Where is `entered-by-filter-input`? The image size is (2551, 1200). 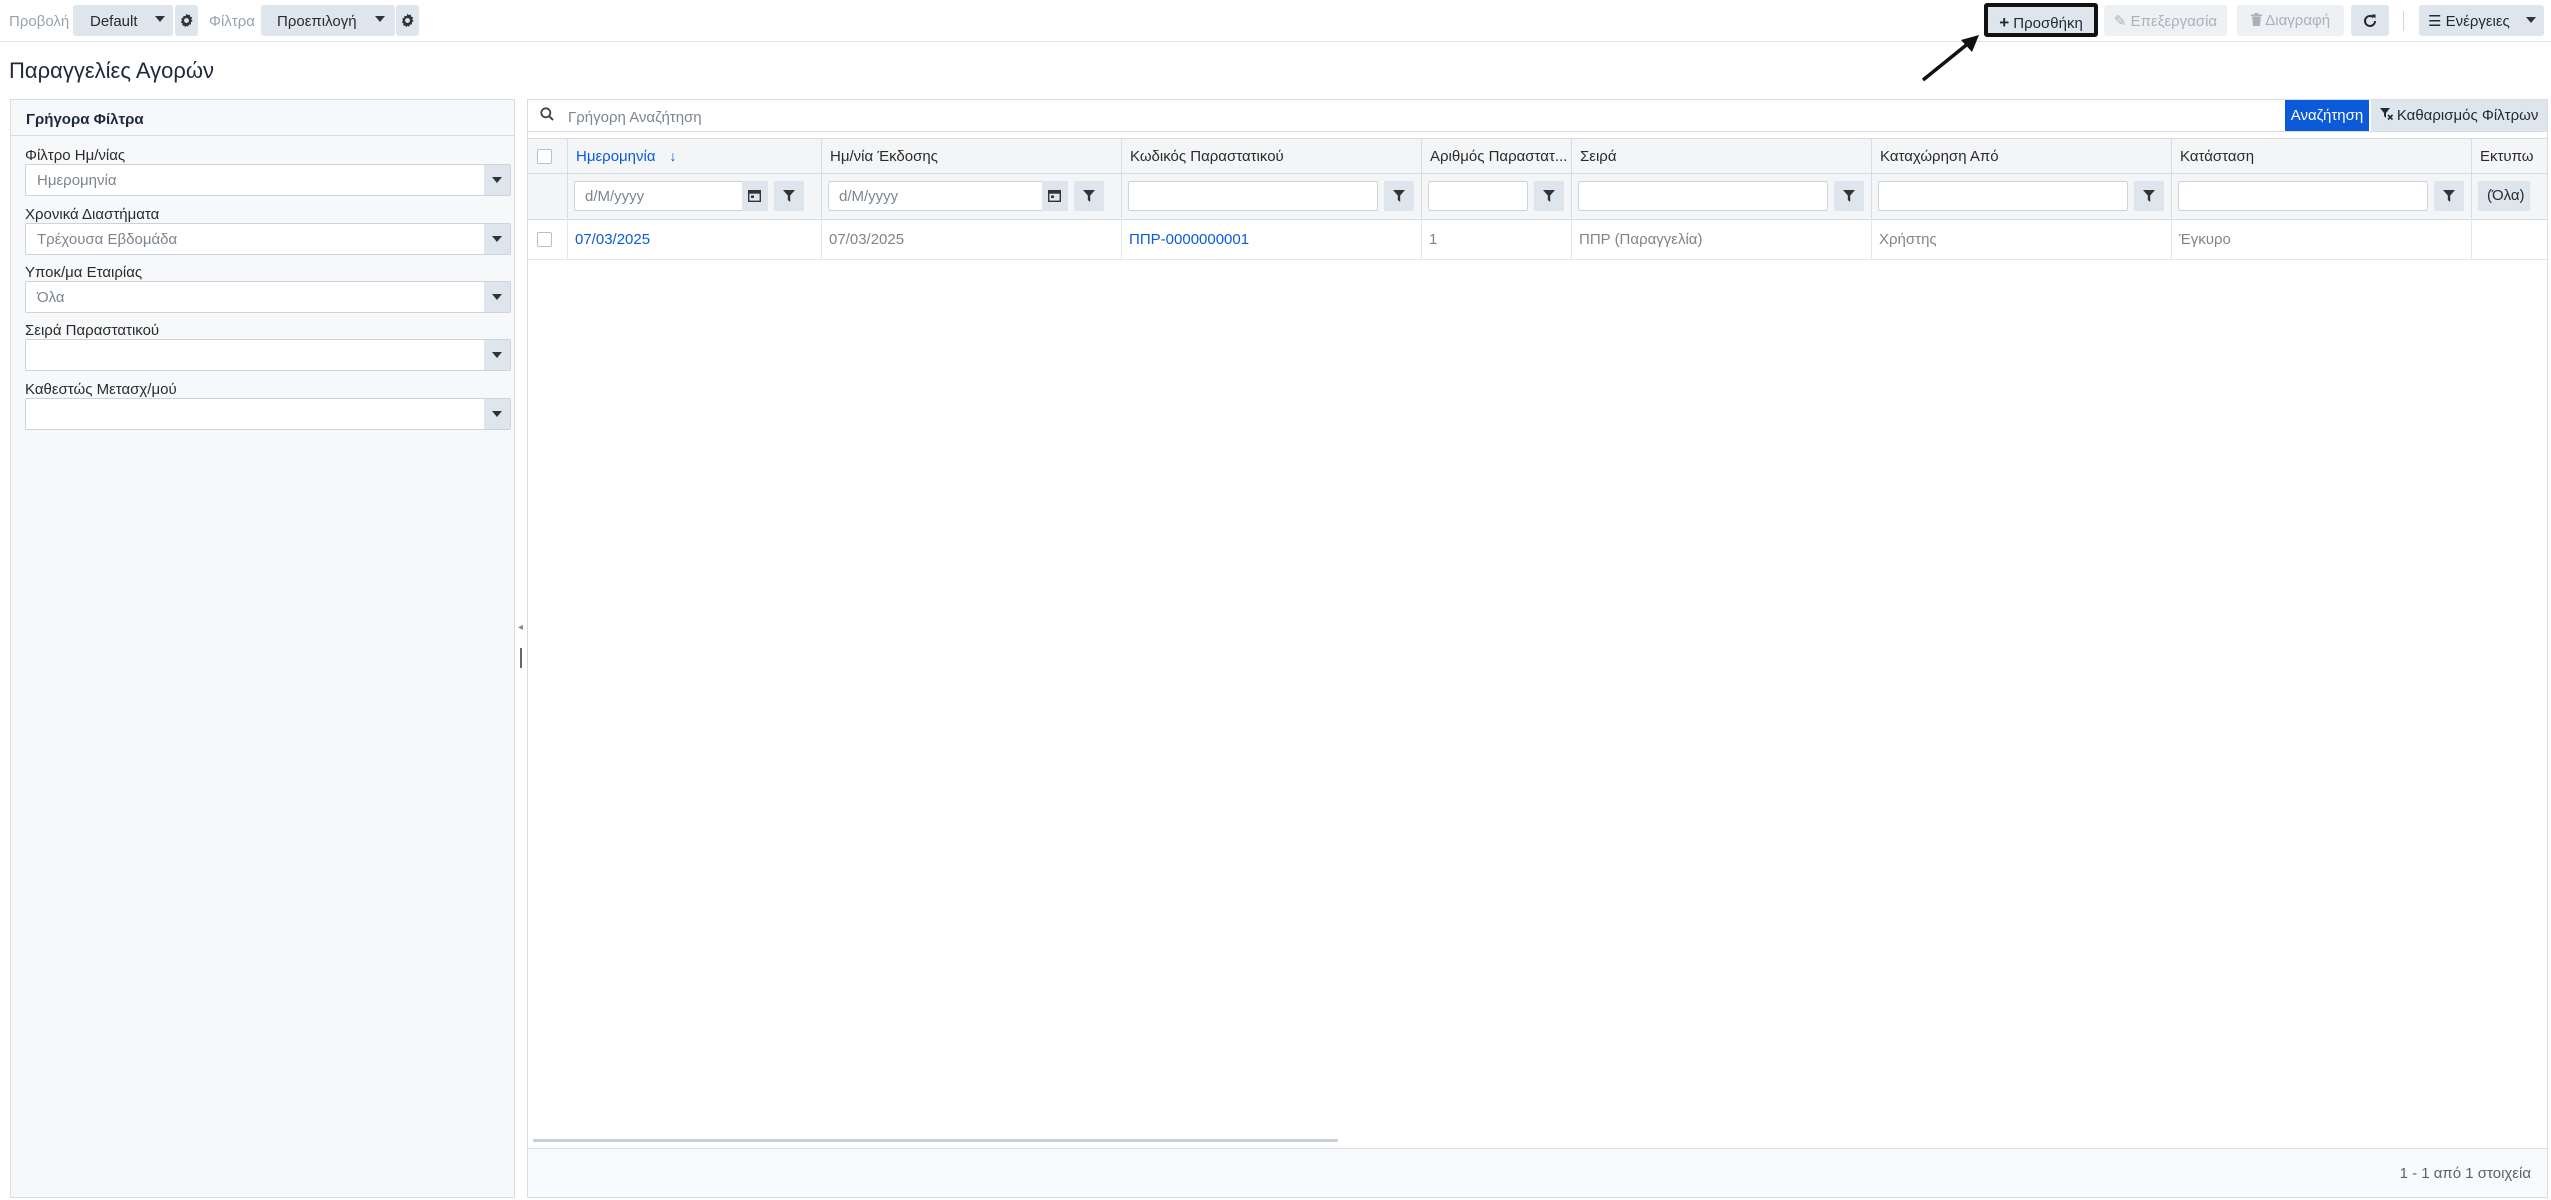
entered-by-filter-input is located at coordinates (2003, 196).